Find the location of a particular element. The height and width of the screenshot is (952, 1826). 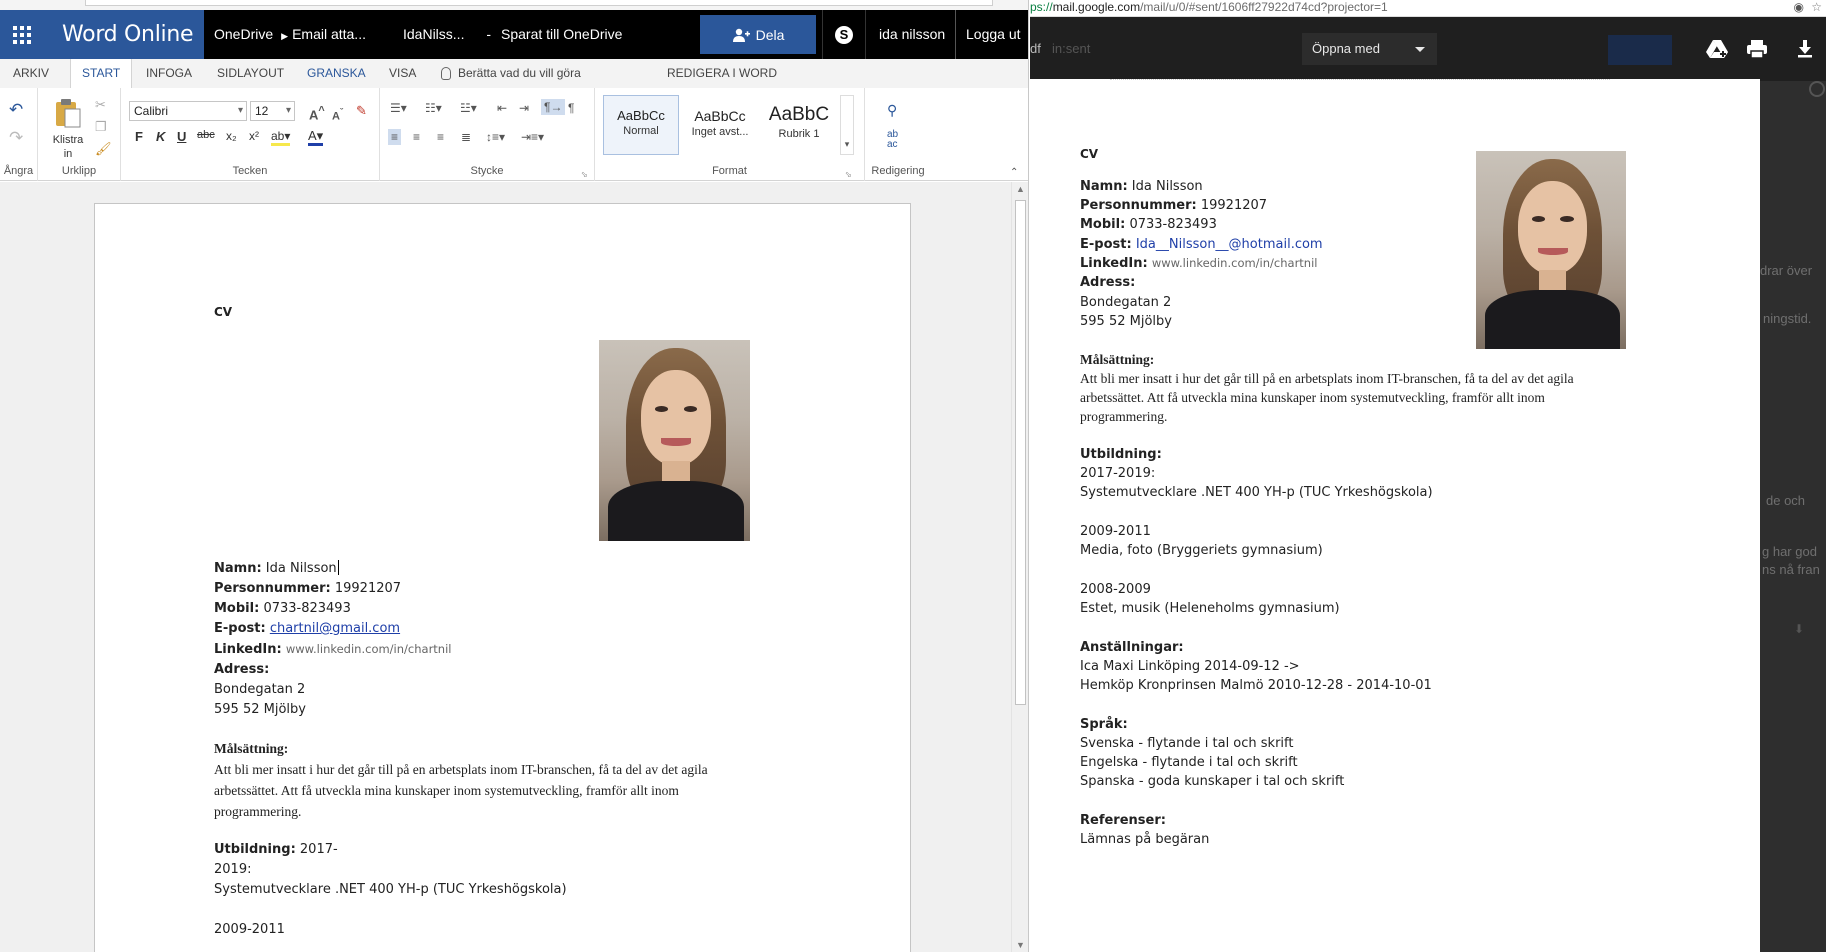

scroll-up-icon: ▲ is located at coordinates (1020, 189).